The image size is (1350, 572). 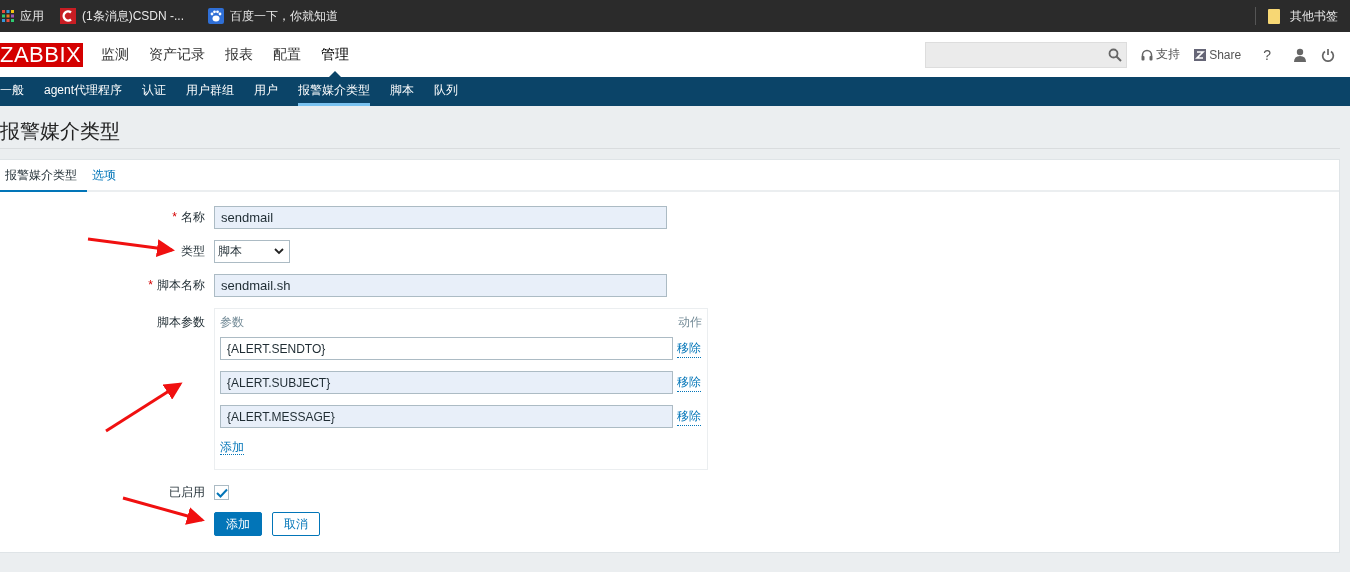 I want to click on page-title: 报警媒介类型, so click(x=670, y=127).